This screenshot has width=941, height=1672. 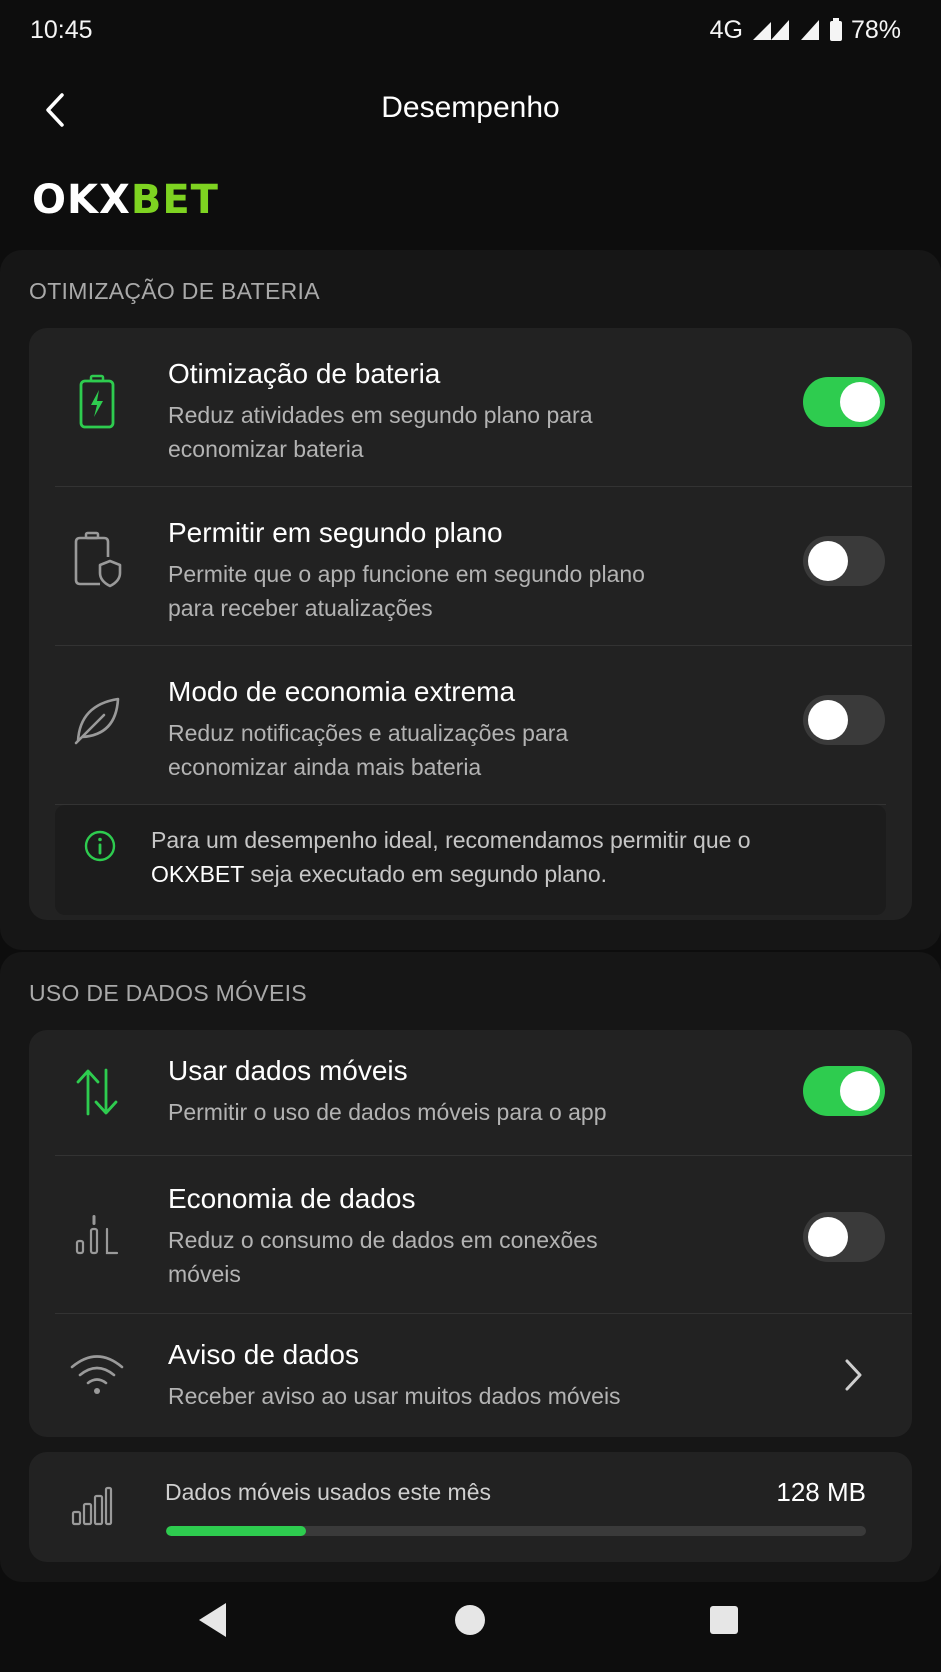 I want to click on nav-recents-button, so click(x=724, y=1620).